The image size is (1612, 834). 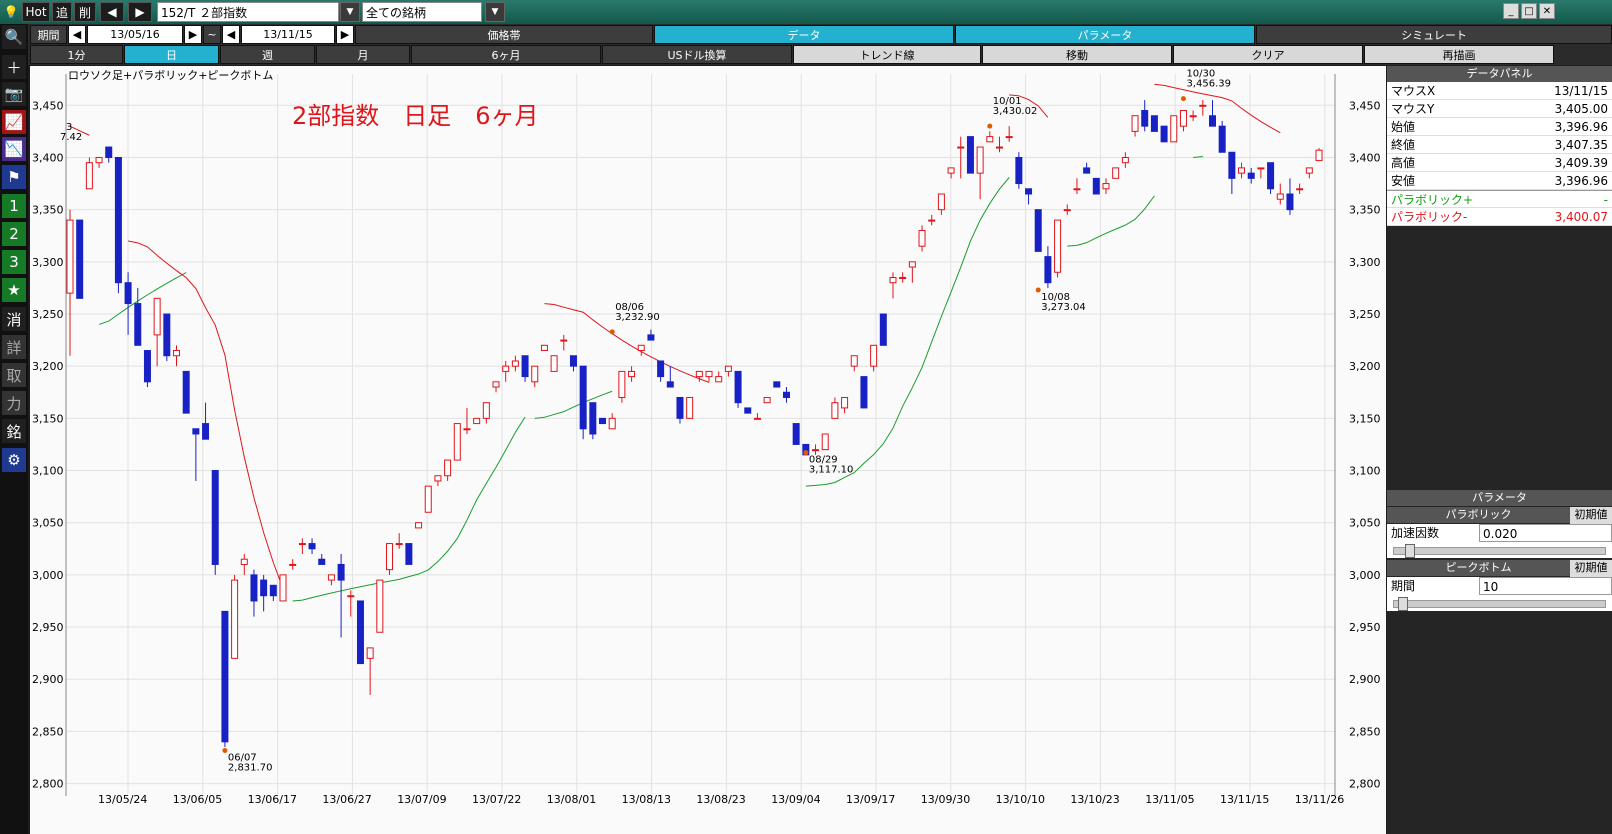 I want to click on bulb-icon: 💡, so click(x=11, y=12).